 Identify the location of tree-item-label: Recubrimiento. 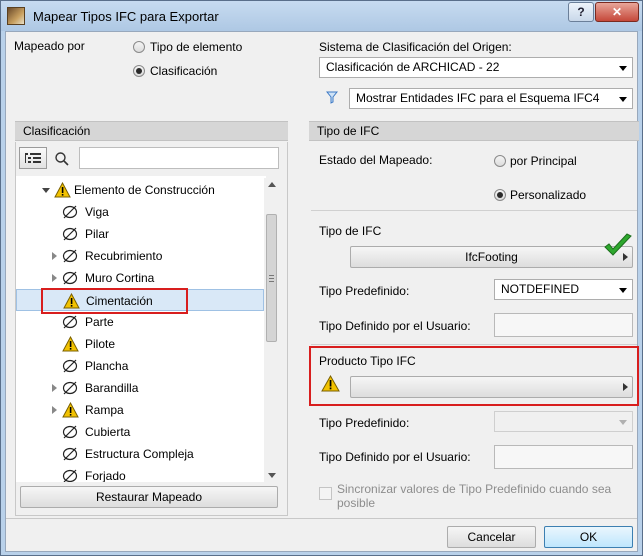
(124, 256).